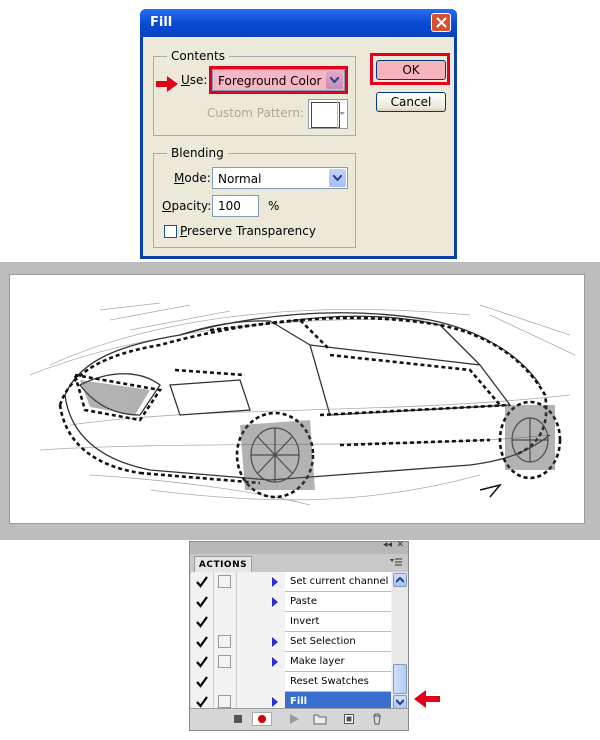  What do you see at coordinates (341, 114) in the screenshot?
I see `pattern-dropdown-arrow` at bounding box center [341, 114].